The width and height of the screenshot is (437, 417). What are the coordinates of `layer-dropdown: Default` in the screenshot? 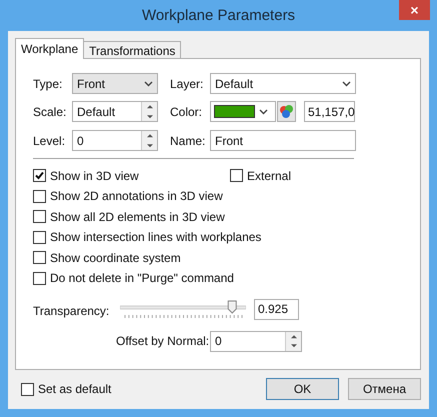 It's located at (283, 83).